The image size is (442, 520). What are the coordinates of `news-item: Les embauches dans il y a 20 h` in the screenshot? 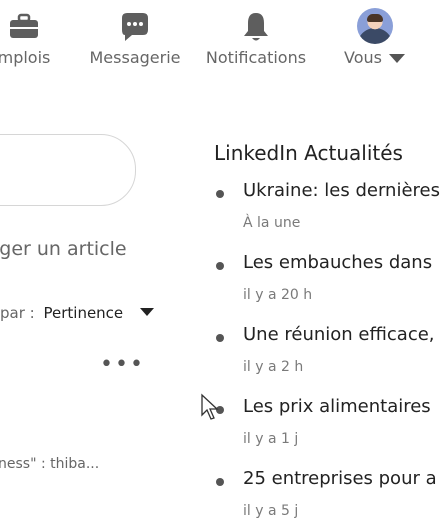 It's located at (328, 288).